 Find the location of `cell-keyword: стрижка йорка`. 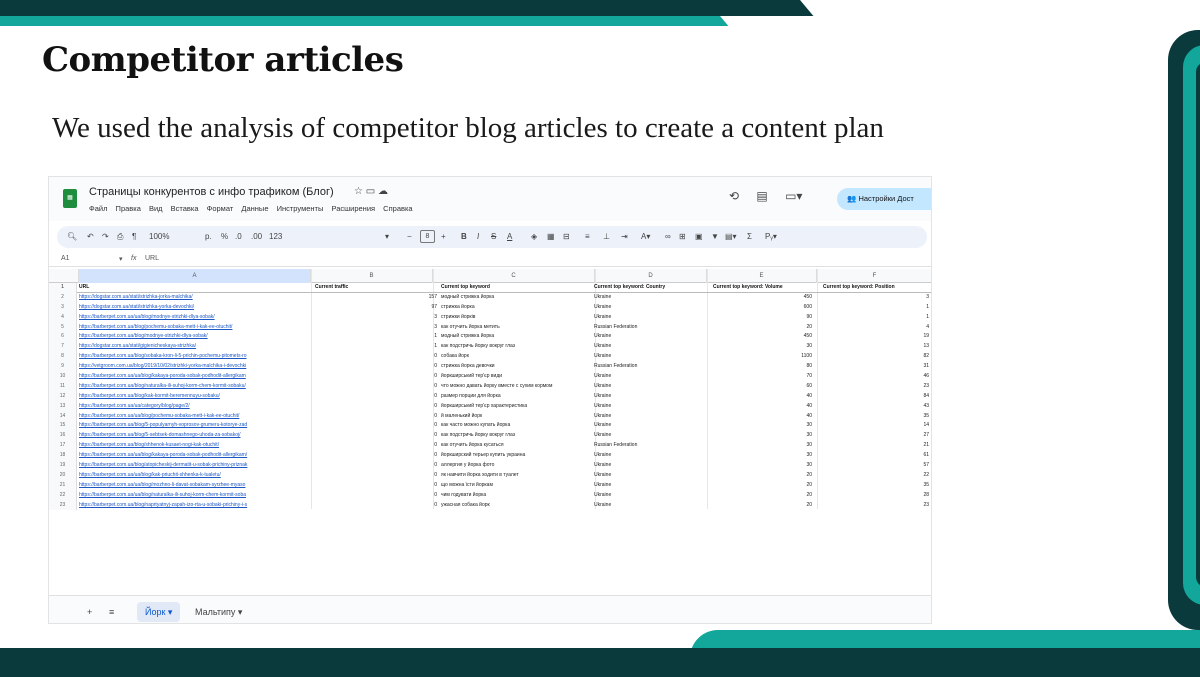

cell-keyword: стрижка йорка is located at coordinates (521, 308).